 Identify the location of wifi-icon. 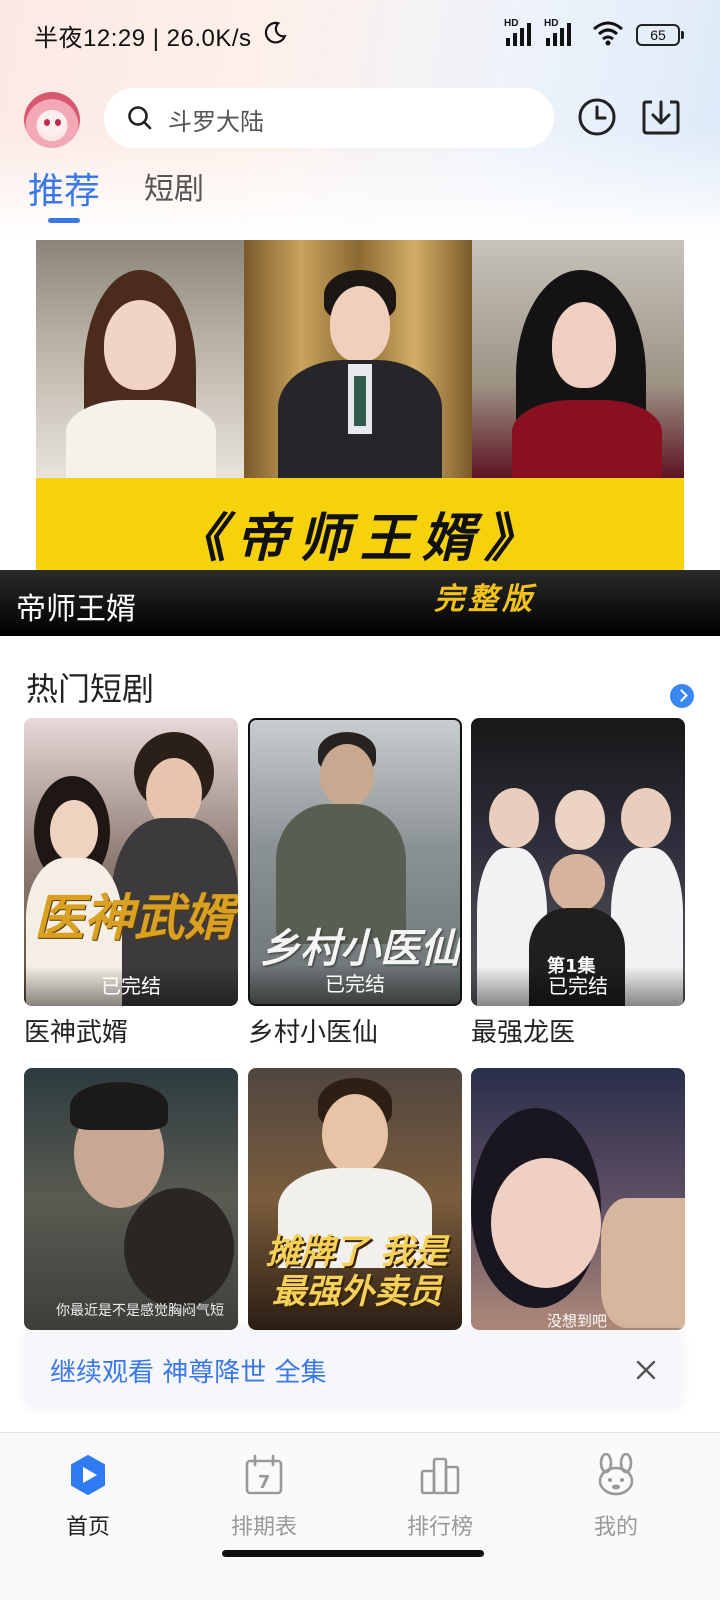
(608, 33).